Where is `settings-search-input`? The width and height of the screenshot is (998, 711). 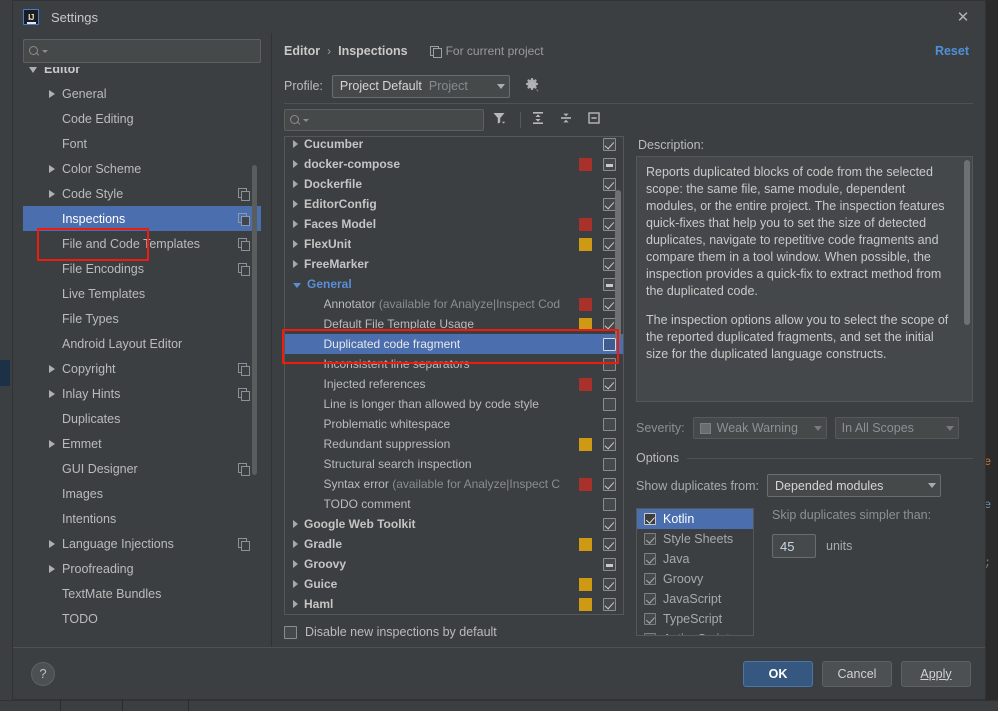 settings-search-input is located at coordinates (151, 51).